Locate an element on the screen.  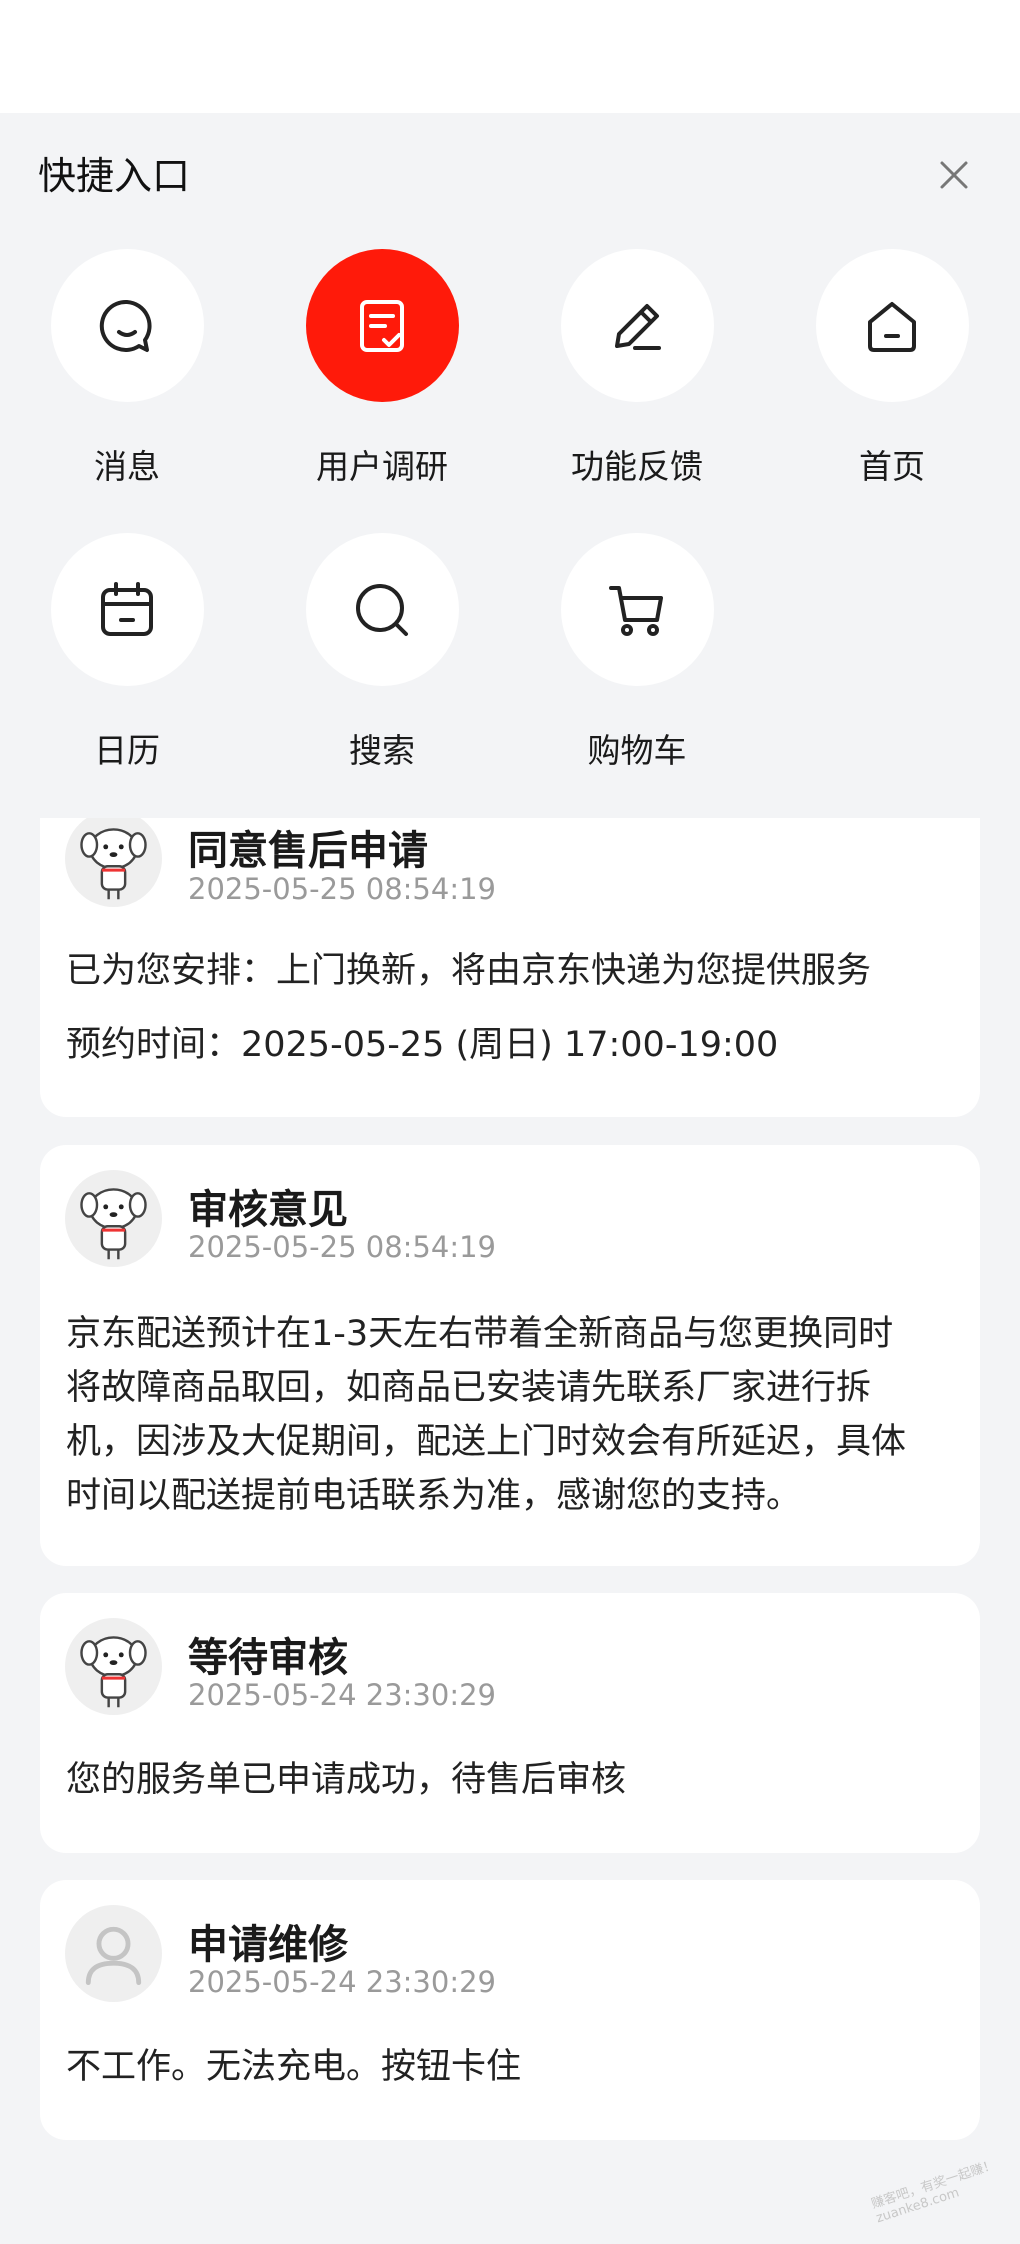
home-icon is located at coordinates (892, 325).